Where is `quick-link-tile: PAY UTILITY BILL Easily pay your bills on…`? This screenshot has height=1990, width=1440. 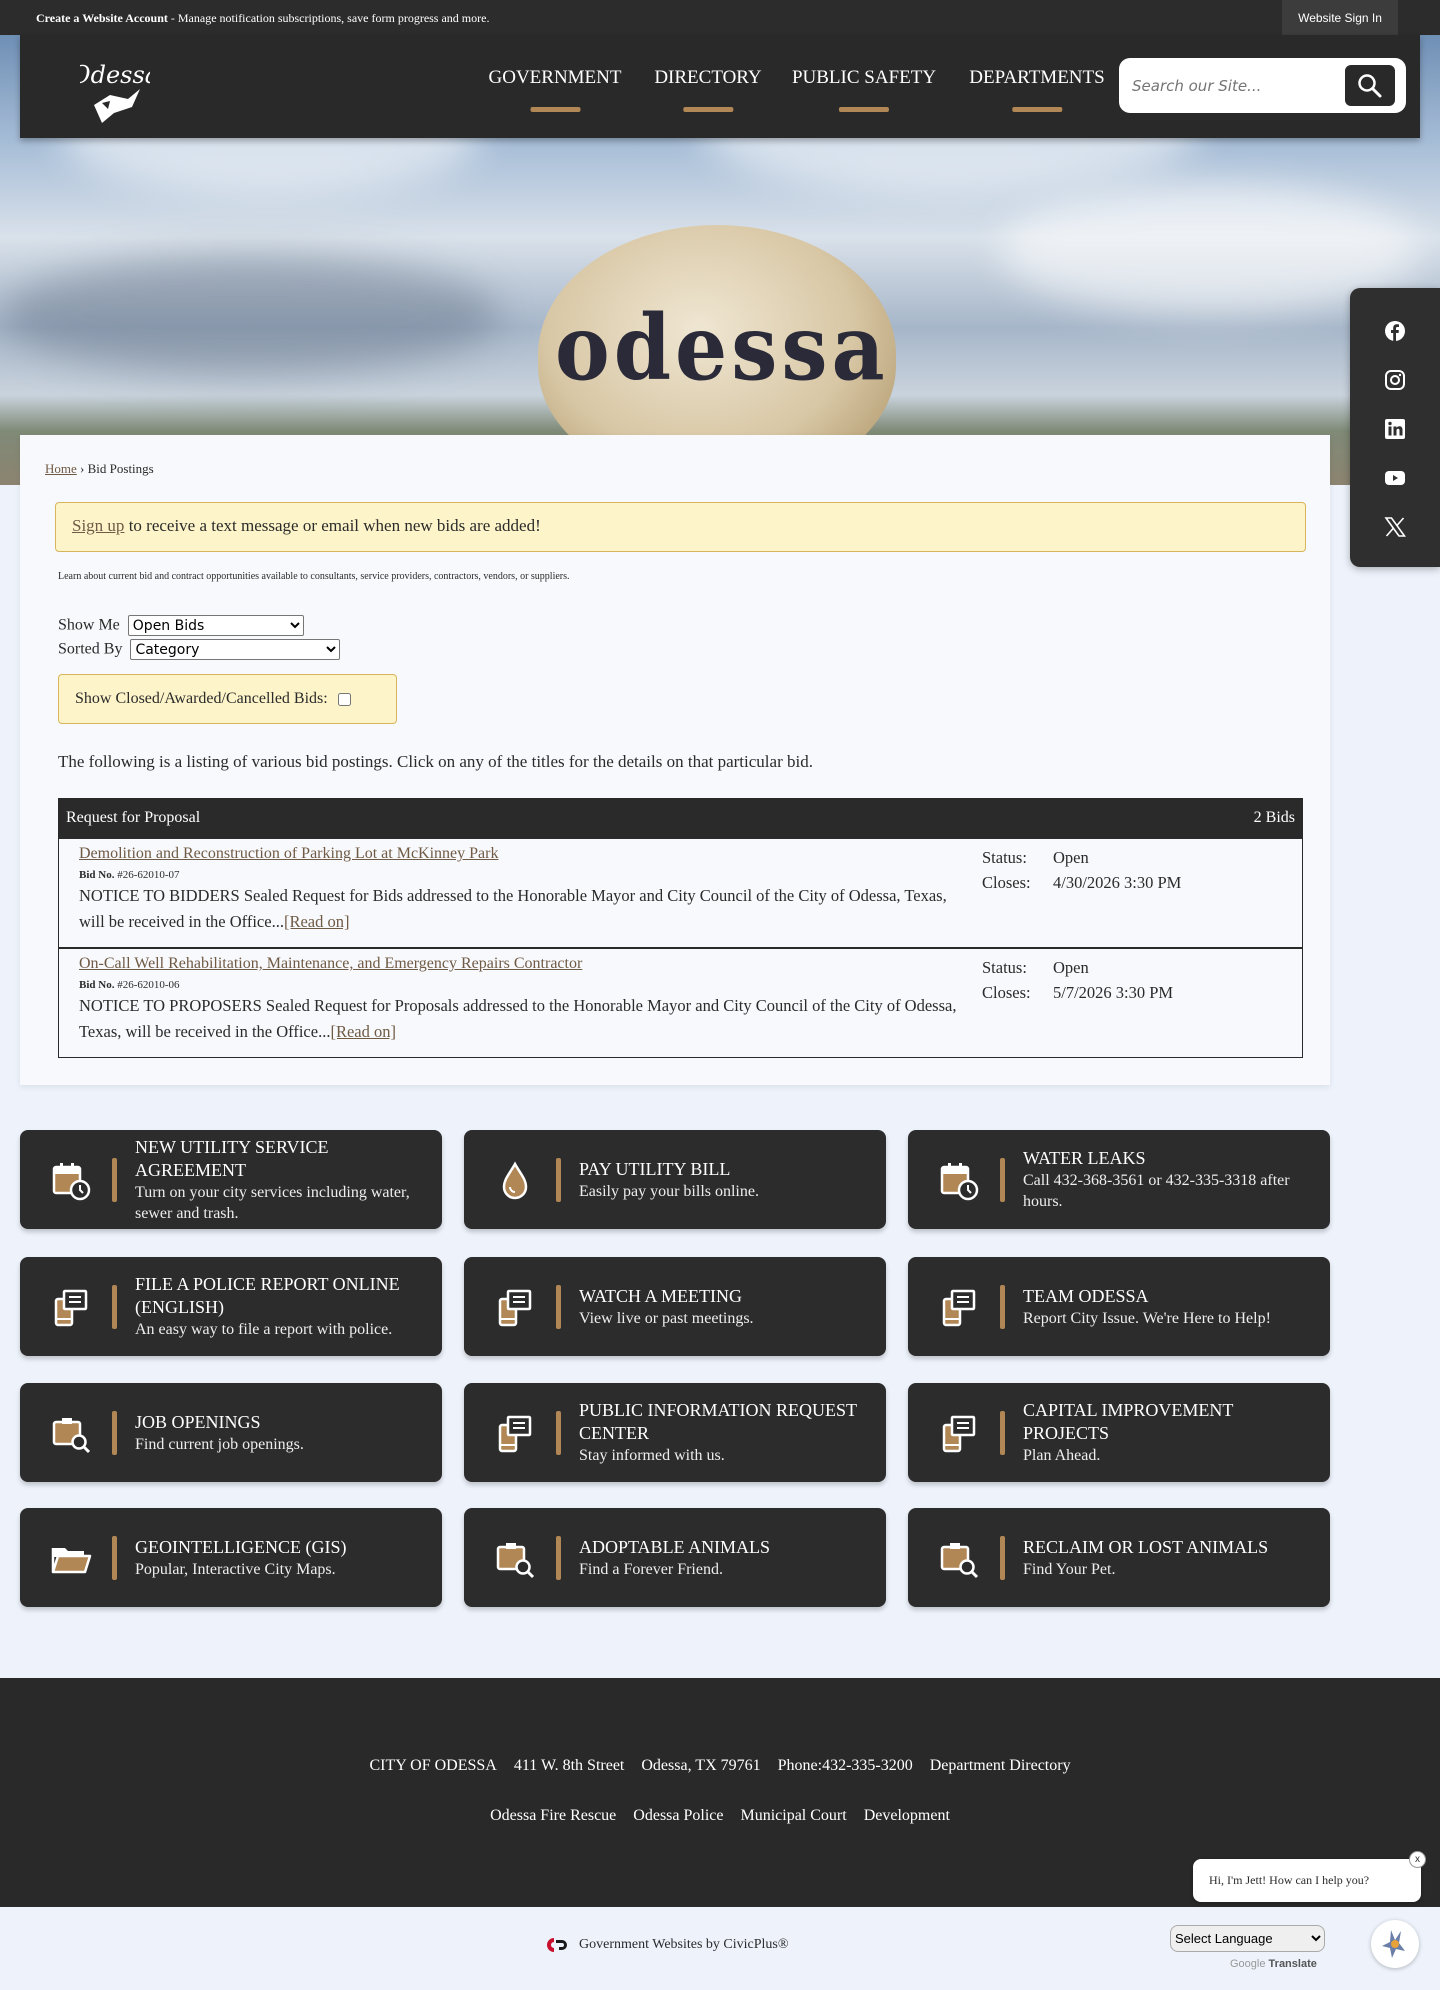 quick-link-tile: PAY UTILITY BILL Easily pay your bills on… is located at coordinates (675, 1179).